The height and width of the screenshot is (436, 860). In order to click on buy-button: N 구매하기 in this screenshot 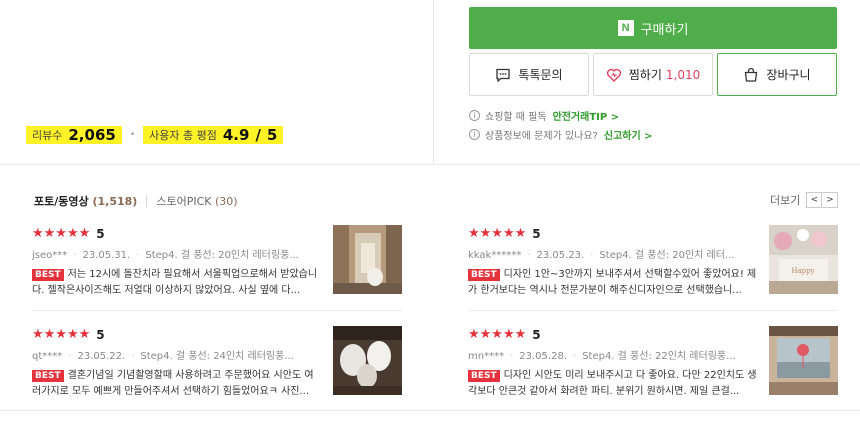, I will do `click(653, 28)`.